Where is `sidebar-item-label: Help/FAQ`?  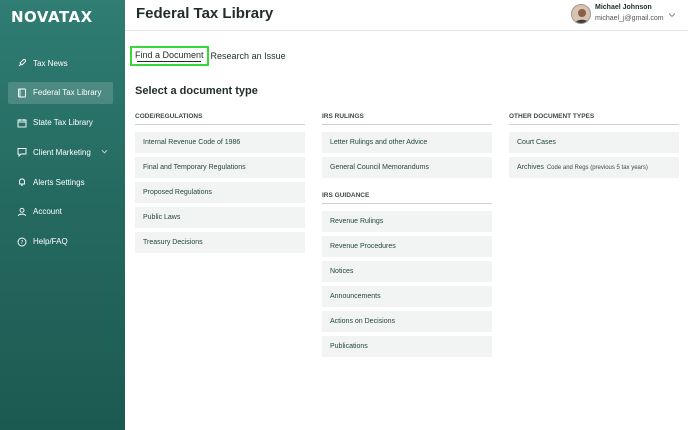
sidebar-item-label: Help/FAQ is located at coordinates (50, 242).